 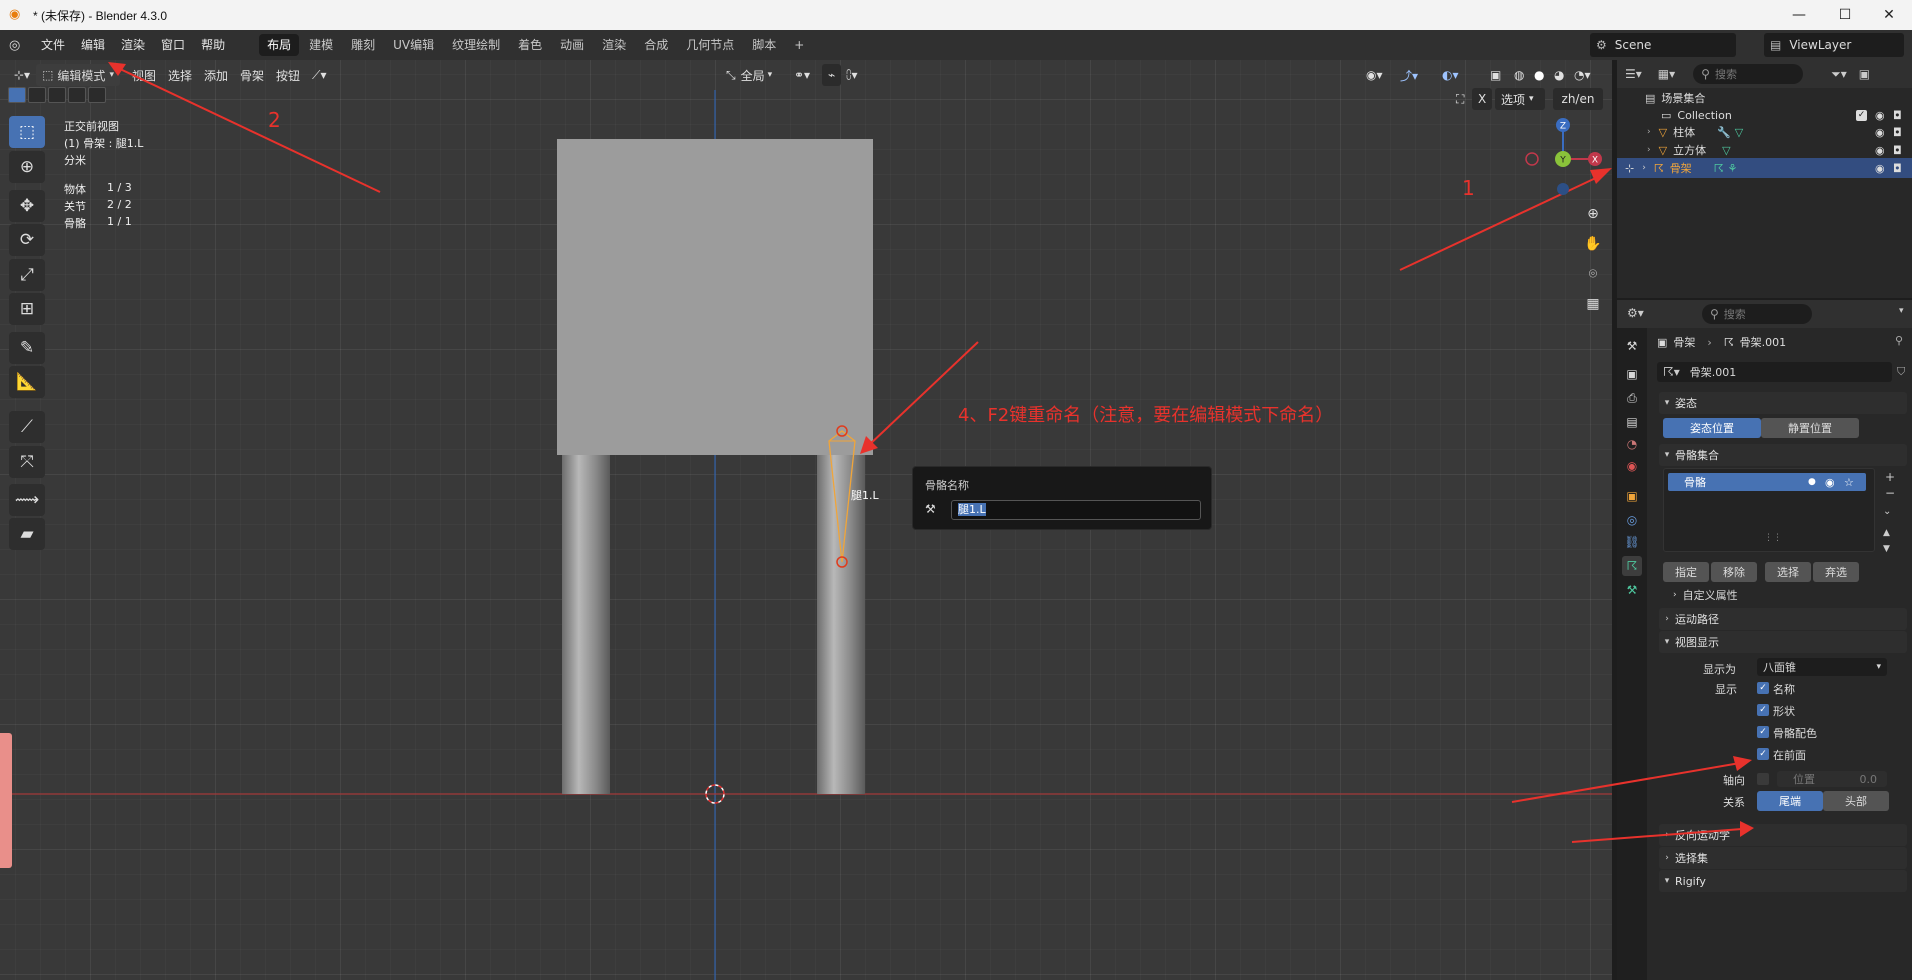 I want to click on star-icon: ☆, so click(x=1849, y=482).